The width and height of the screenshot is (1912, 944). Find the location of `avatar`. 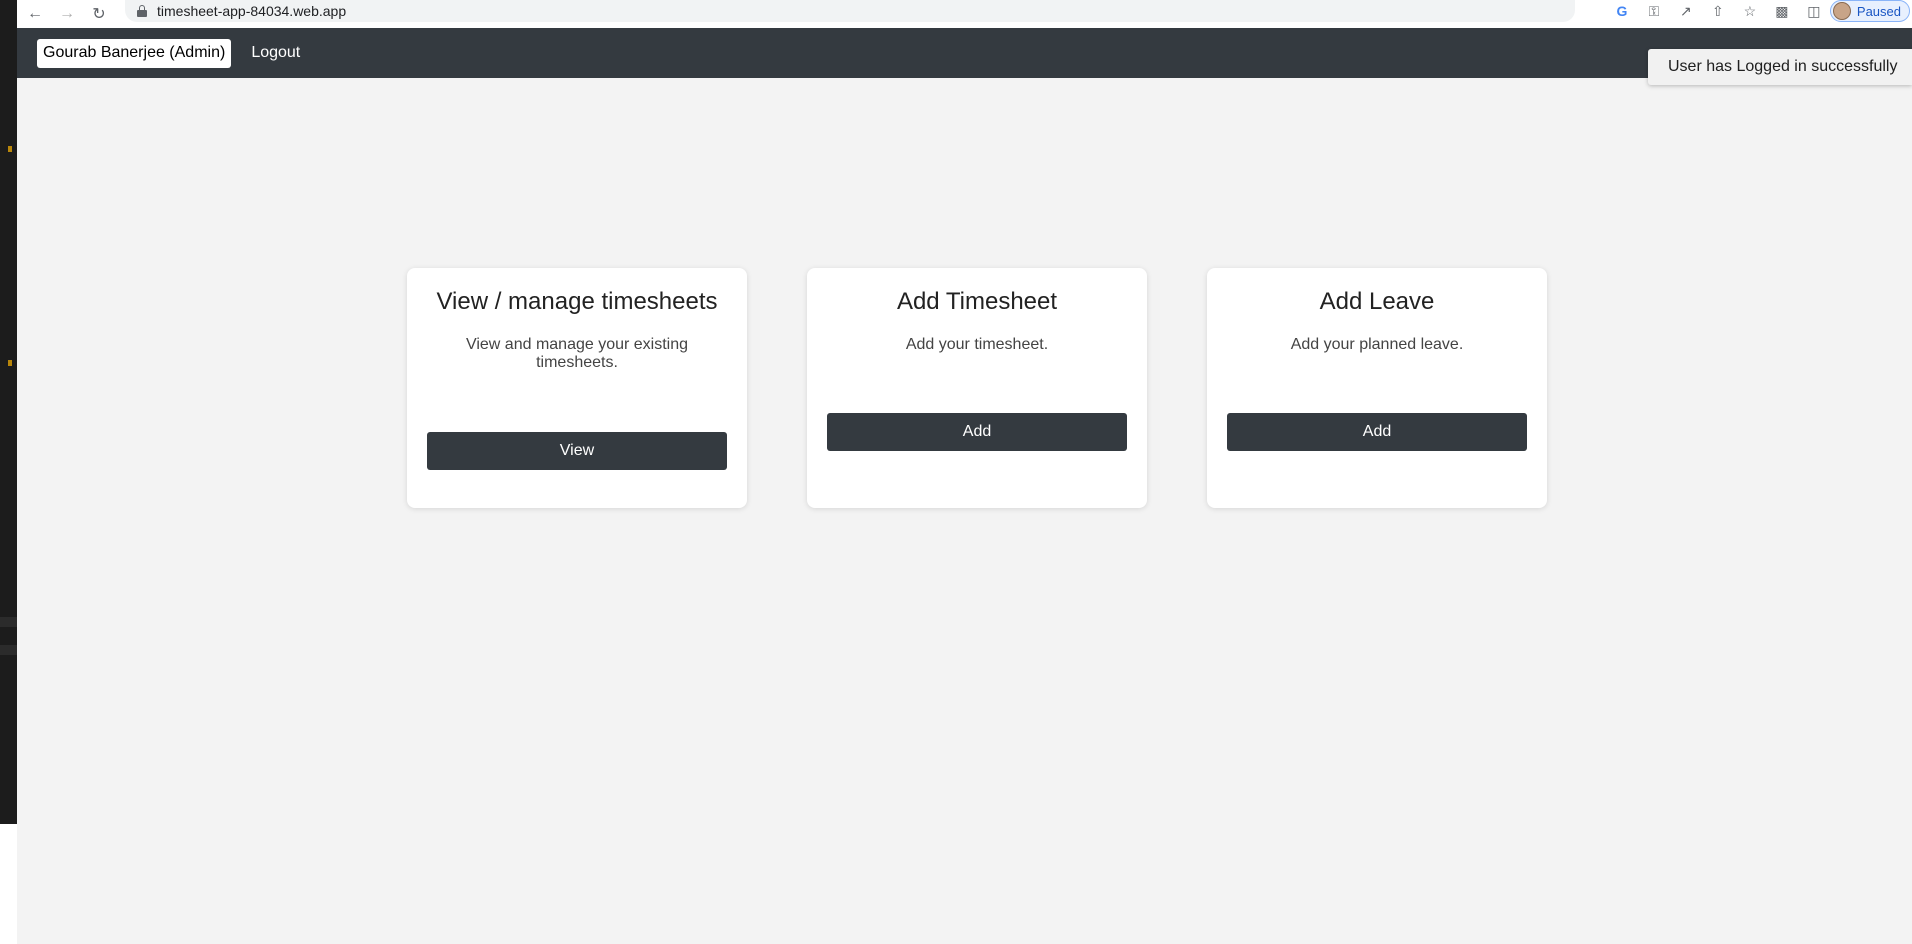

avatar is located at coordinates (1841, 11).